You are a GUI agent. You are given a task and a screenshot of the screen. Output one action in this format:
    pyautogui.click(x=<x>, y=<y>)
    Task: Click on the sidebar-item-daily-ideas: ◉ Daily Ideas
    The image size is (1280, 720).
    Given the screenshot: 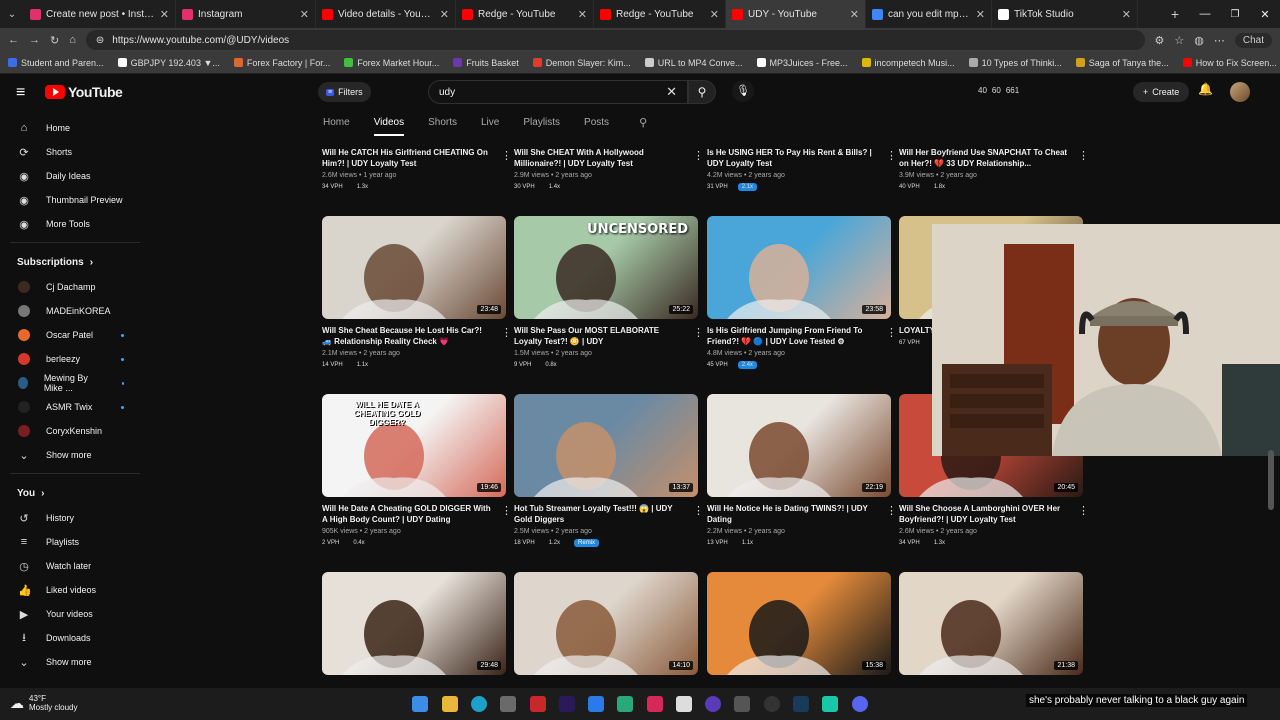 What is the action you would take?
    pyautogui.click(x=75, y=176)
    